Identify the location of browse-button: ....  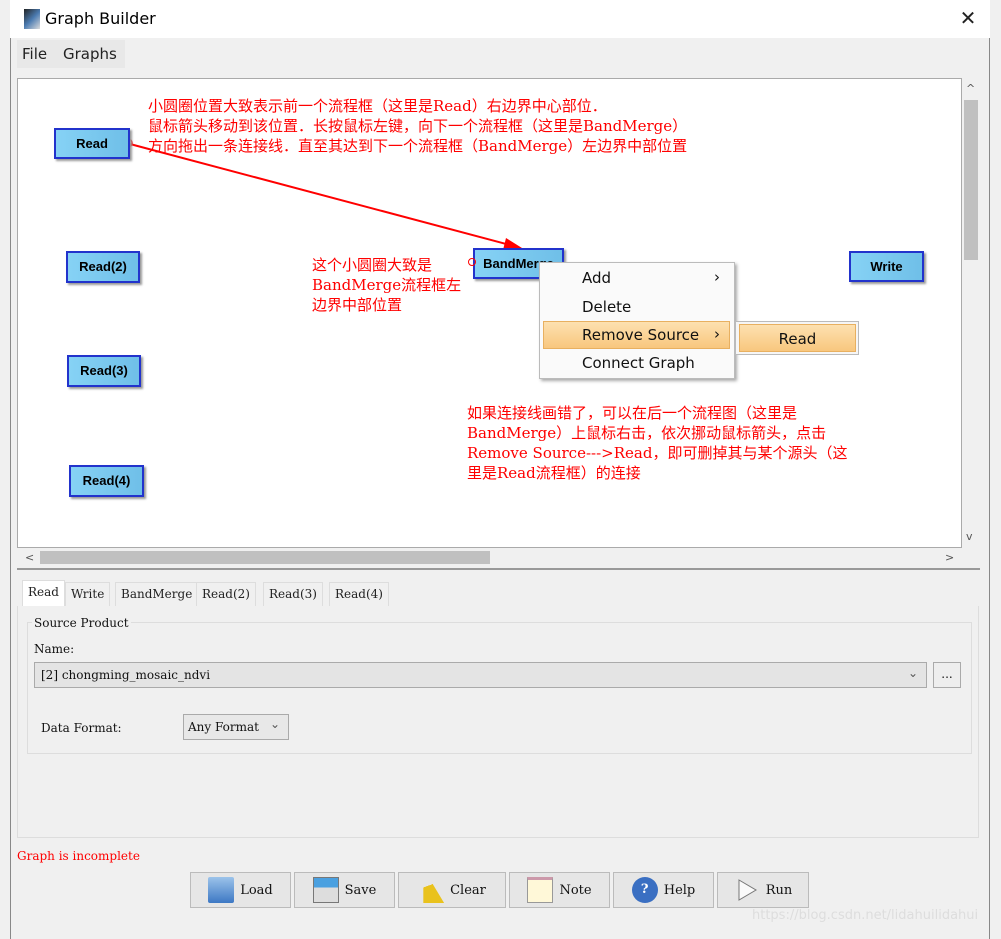
(947, 675).